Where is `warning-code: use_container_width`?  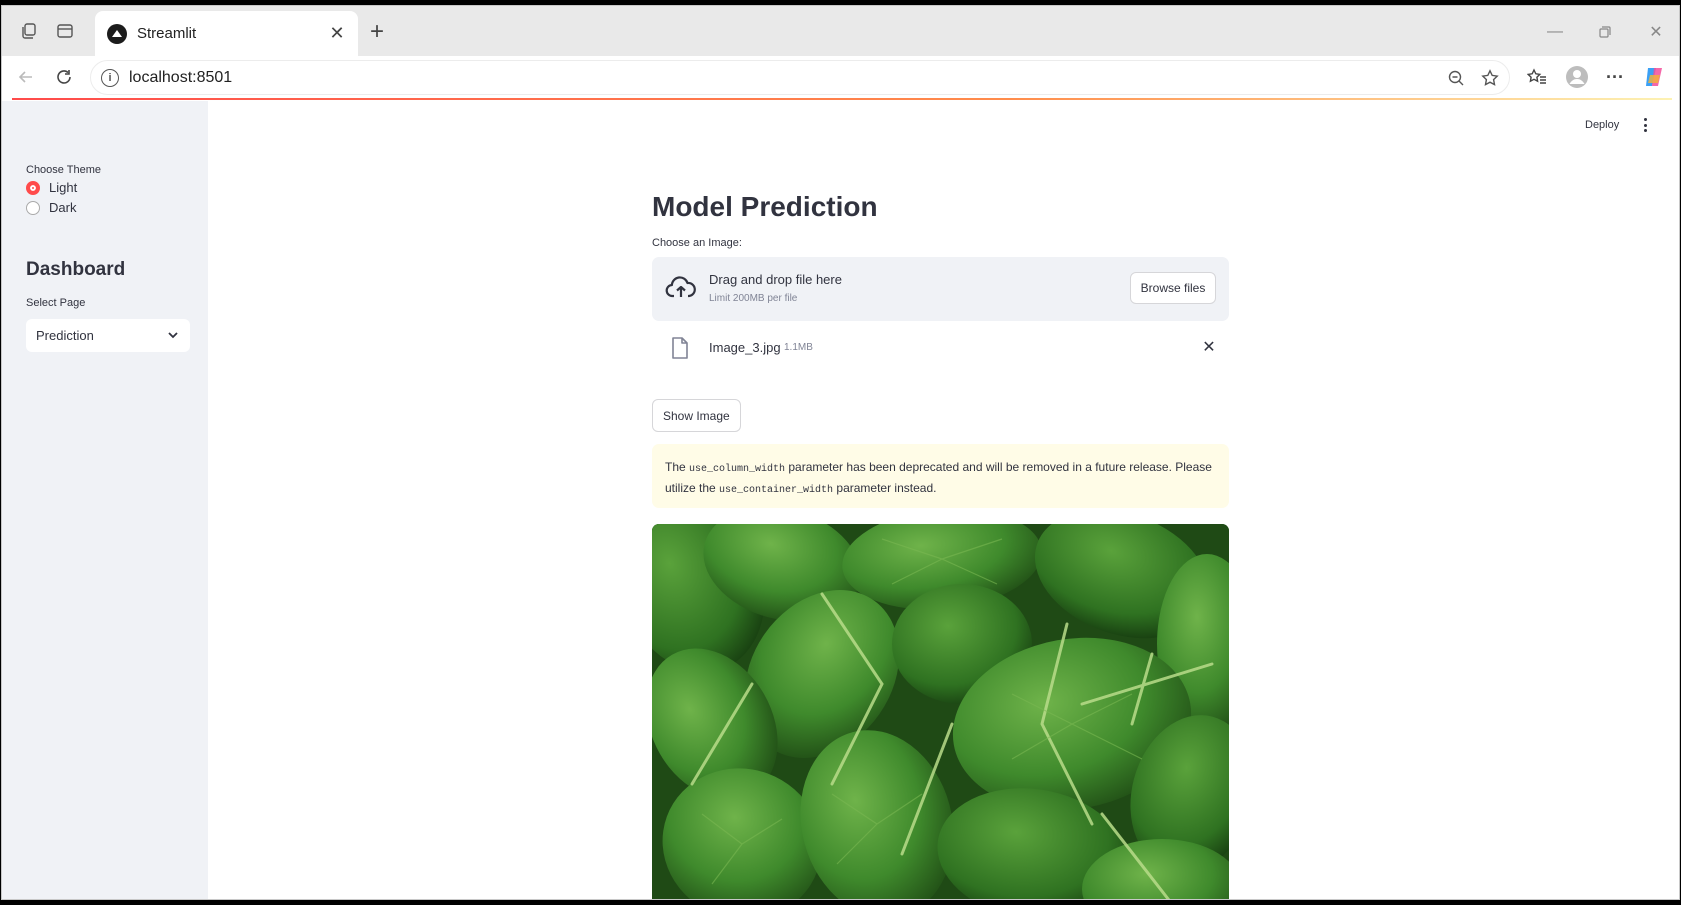
warning-code: use_container_width is located at coordinates (776, 490).